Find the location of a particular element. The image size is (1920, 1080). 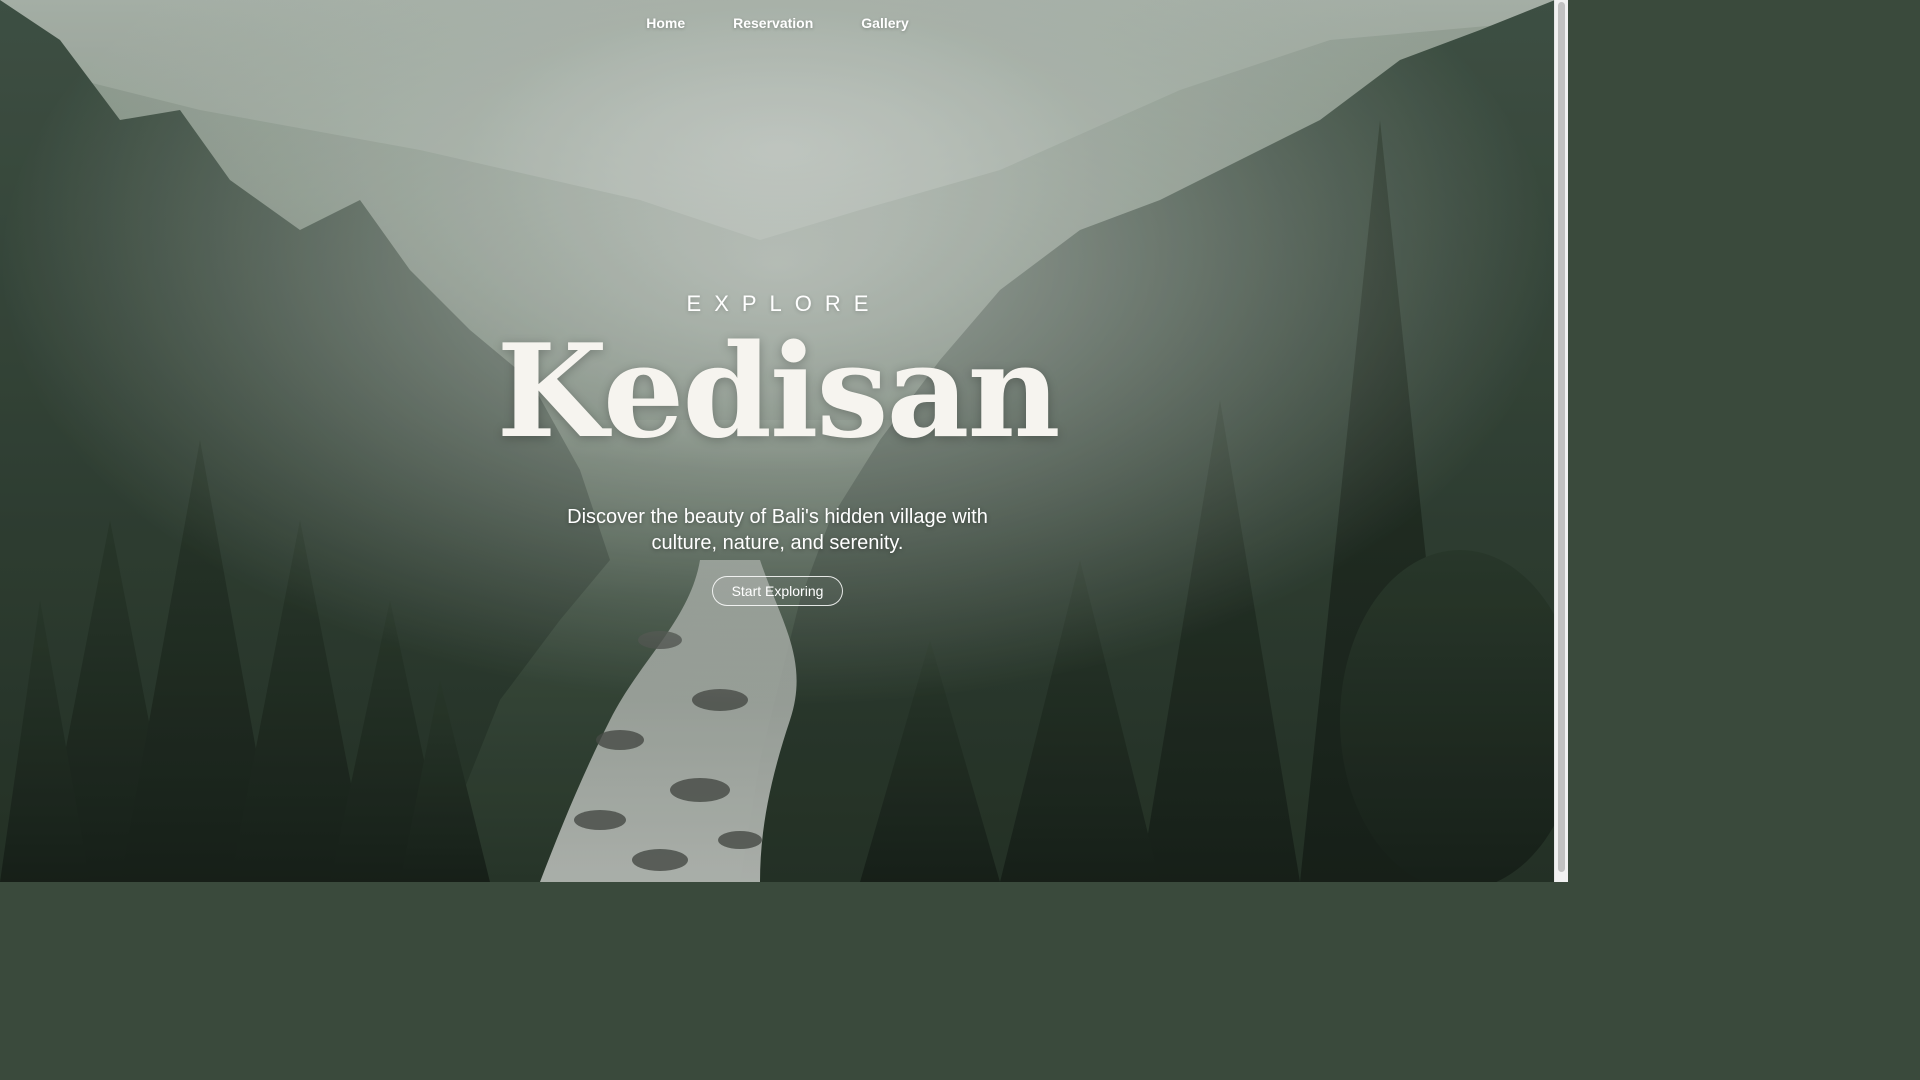

vertical-scrollbar is located at coordinates (1561, 441).